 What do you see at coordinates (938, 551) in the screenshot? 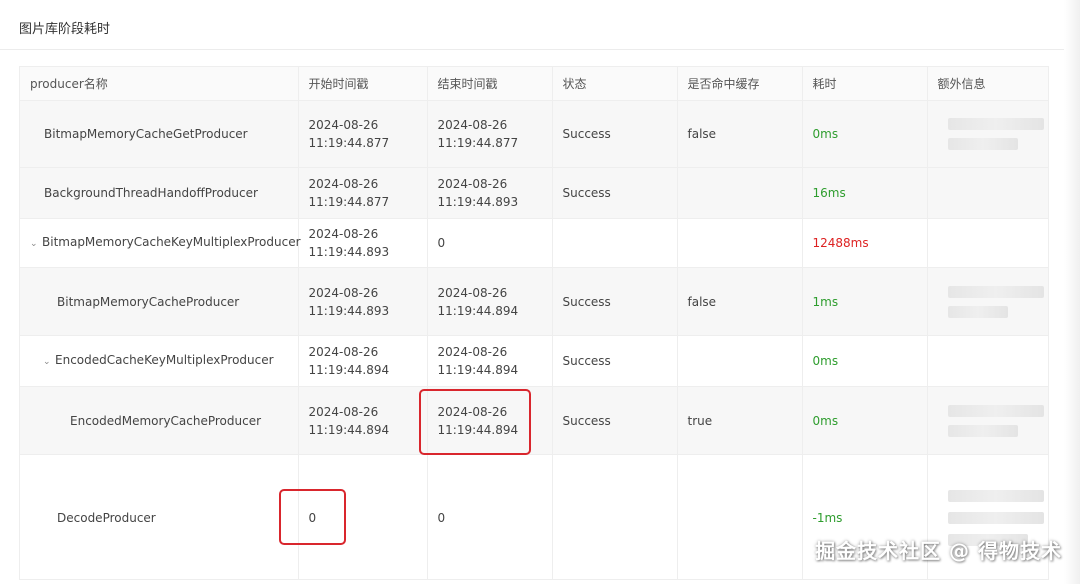
I see `watermark: 掘金技术社区 @ 得物技术` at bounding box center [938, 551].